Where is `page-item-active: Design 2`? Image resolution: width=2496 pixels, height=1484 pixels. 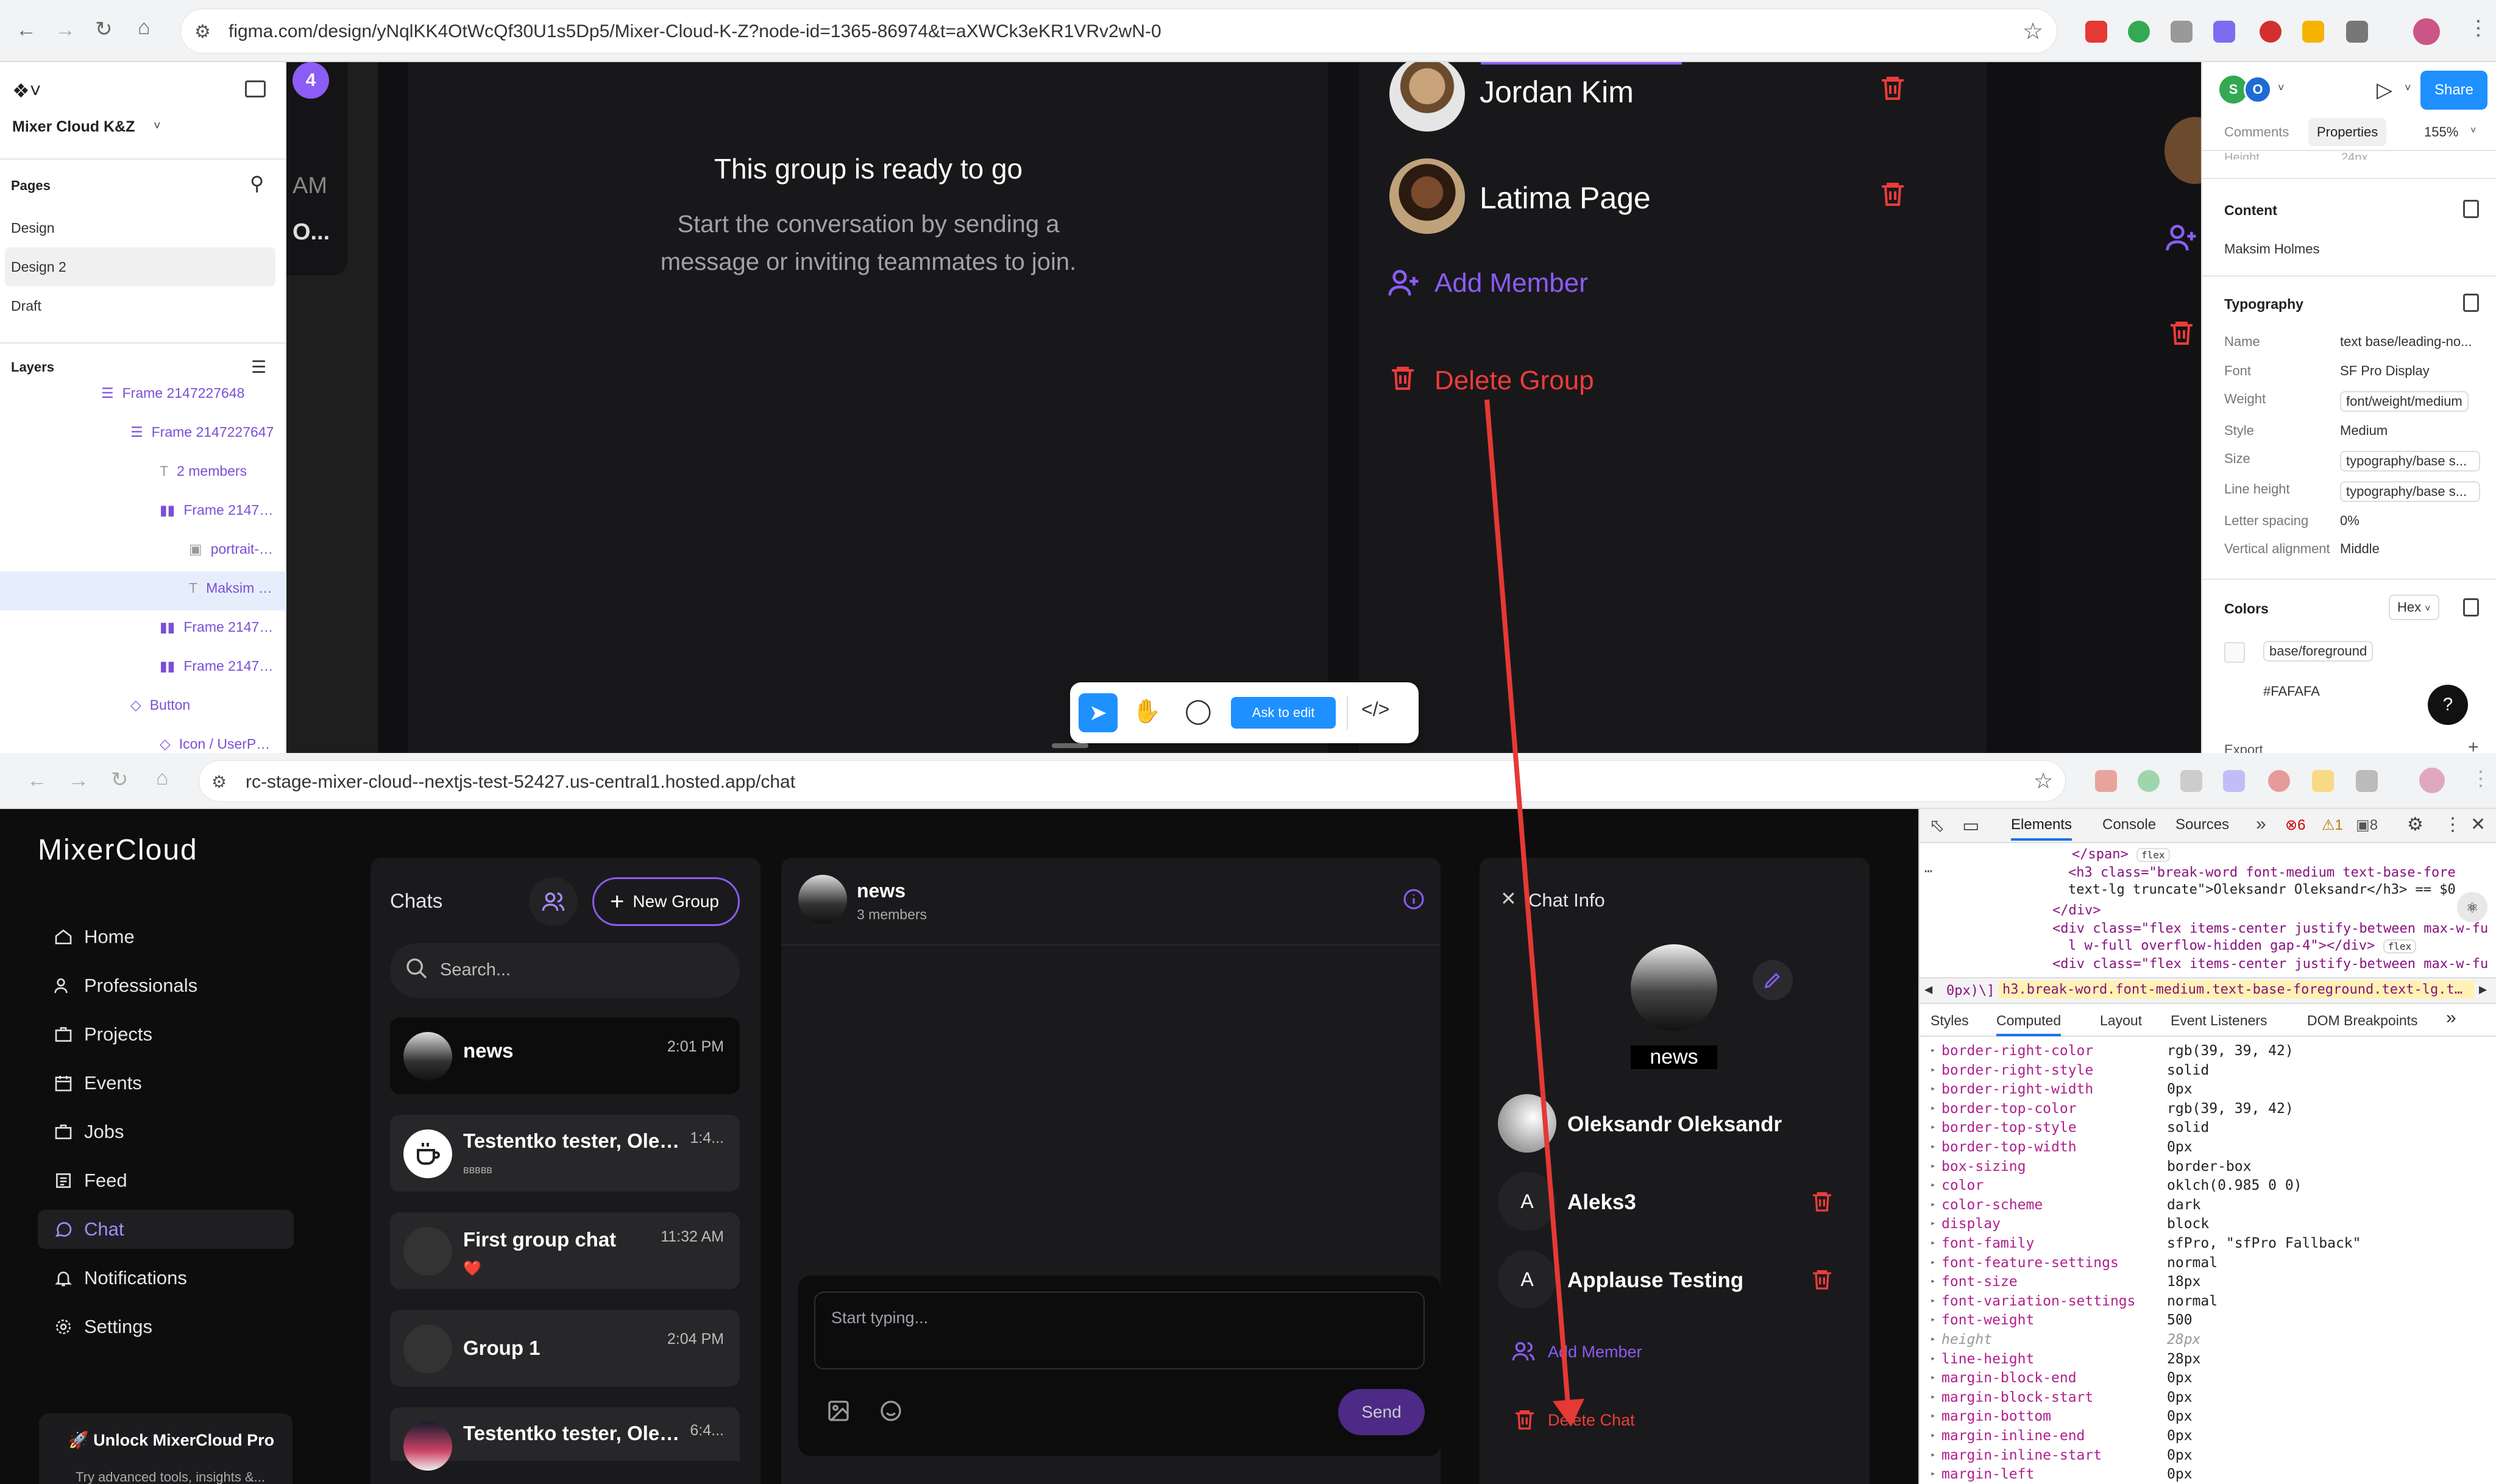 page-item-active: Design 2 is located at coordinates (140, 267).